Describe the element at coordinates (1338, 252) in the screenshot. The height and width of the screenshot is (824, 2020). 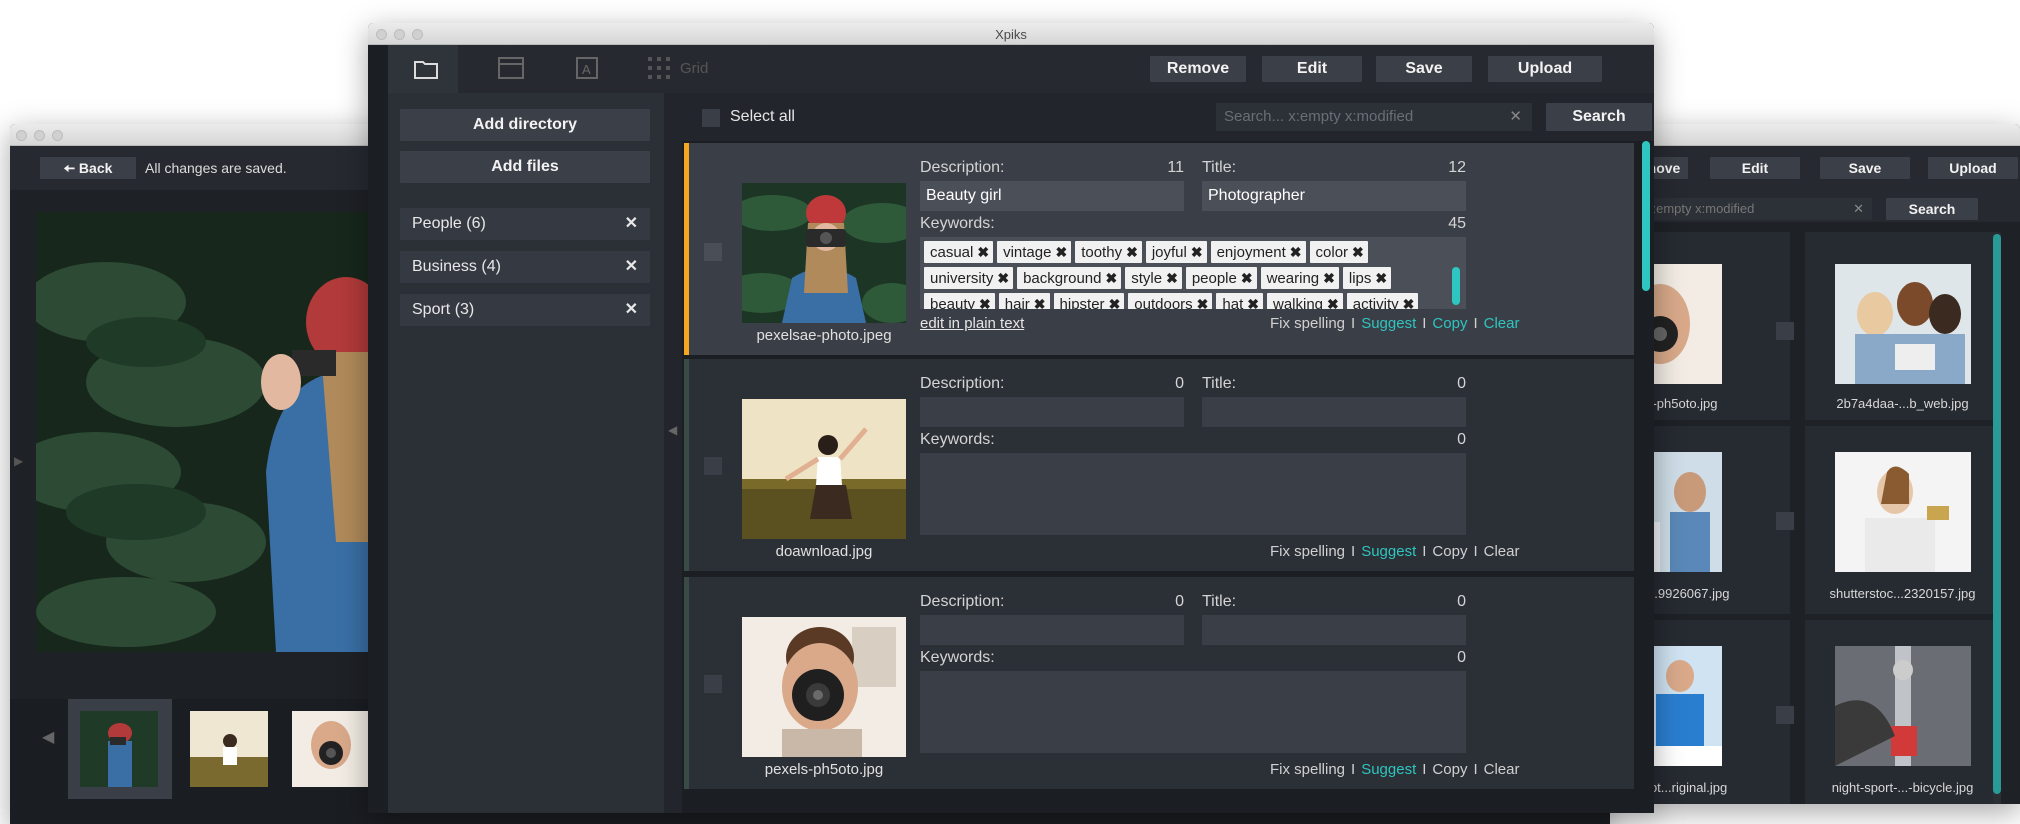
I see `keyword-tag: color ✖` at that location.